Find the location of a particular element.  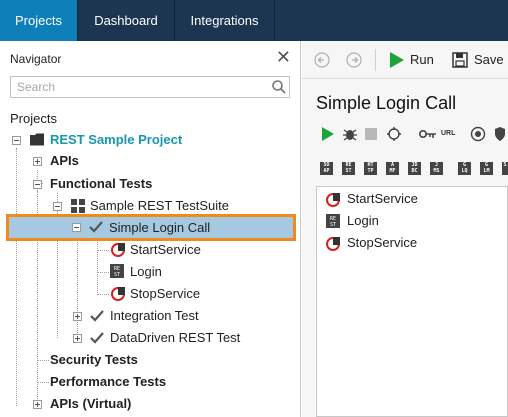

editor-toolbar: Run Save is located at coordinates (405, 60).